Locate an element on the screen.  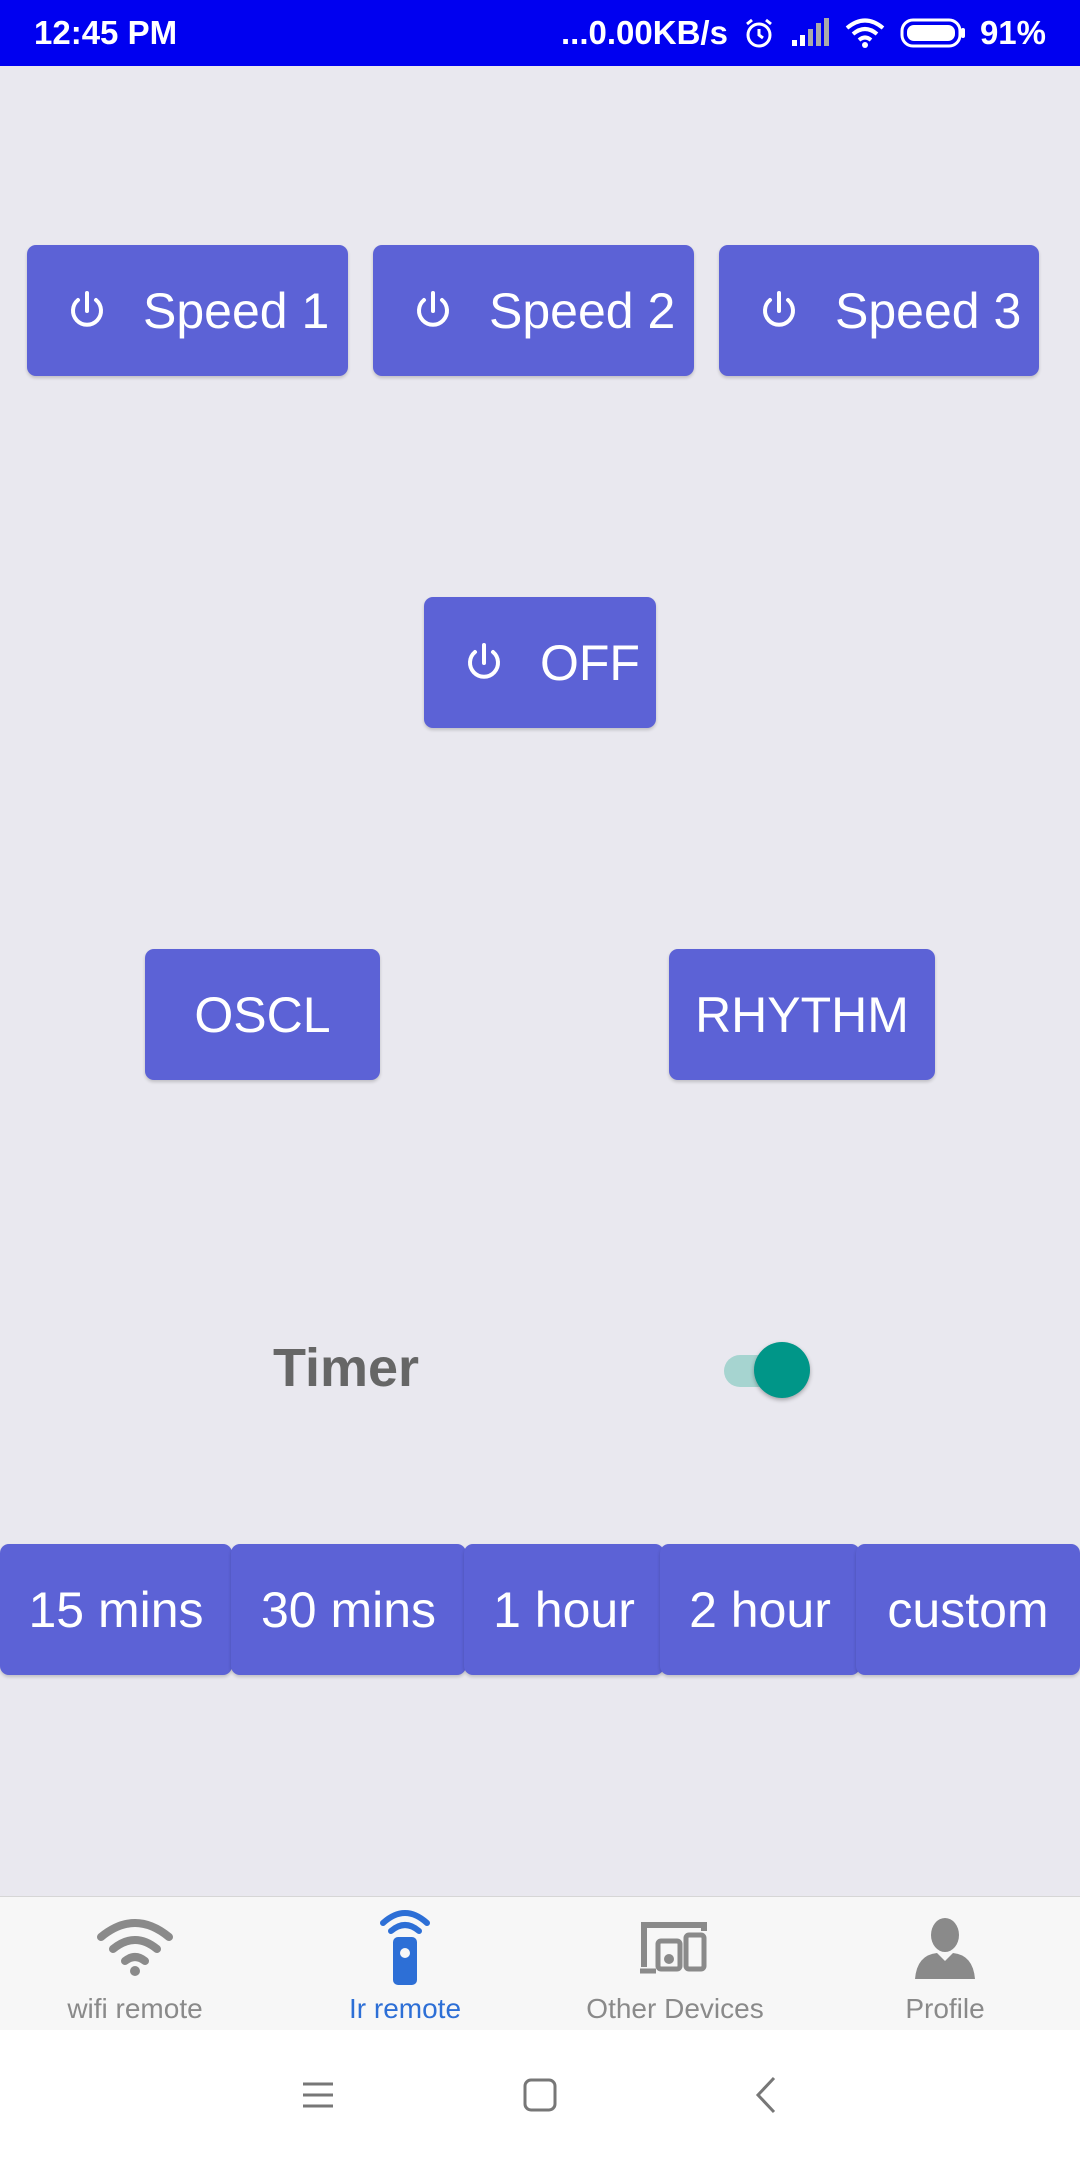
network-speed: ...0.00KB/s is located at coordinates (644, 32).